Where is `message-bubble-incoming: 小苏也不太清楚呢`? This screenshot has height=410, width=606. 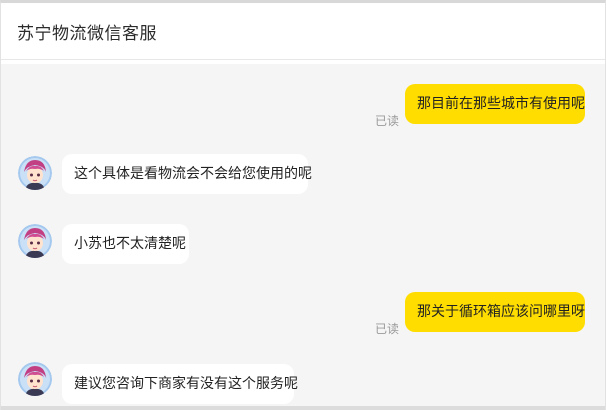 message-bubble-incoming: 小苏也不太清楚呢 is located at coordinates (125, 244).